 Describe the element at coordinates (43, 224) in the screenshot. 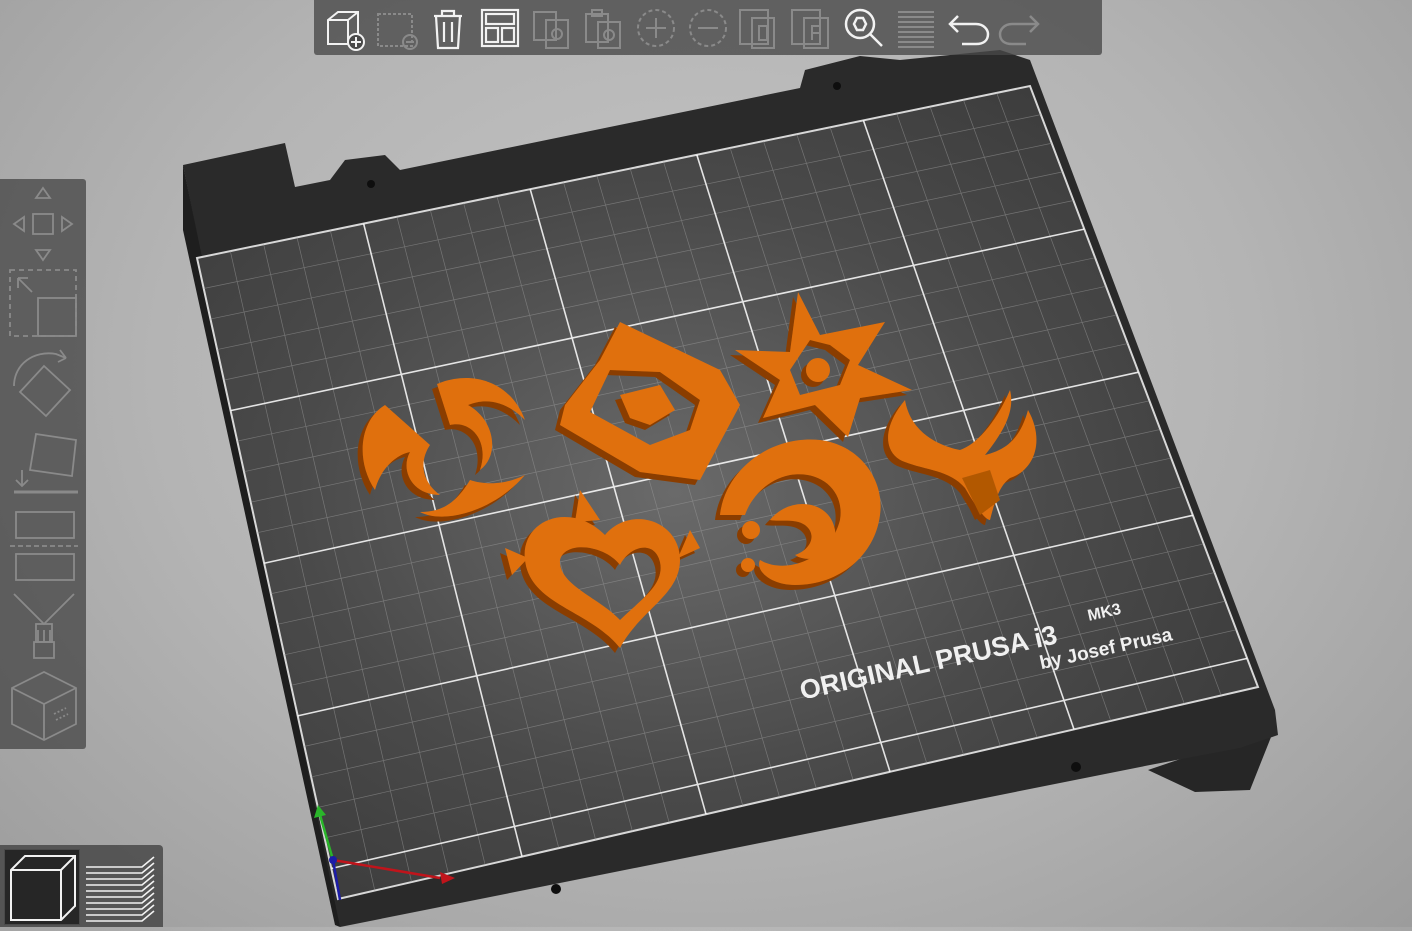

I see `move-icon` at that location.